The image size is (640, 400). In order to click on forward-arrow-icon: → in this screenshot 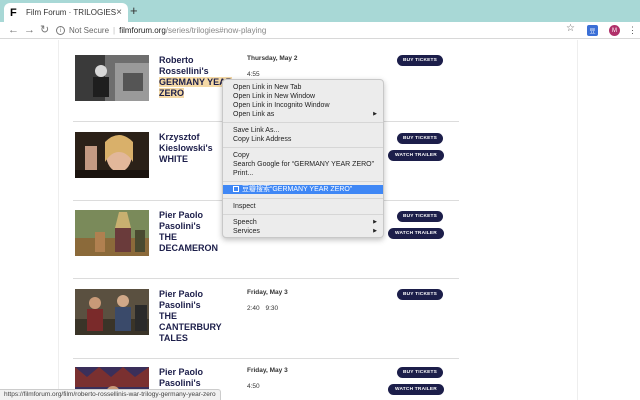, I will do `click(29, 30)`.